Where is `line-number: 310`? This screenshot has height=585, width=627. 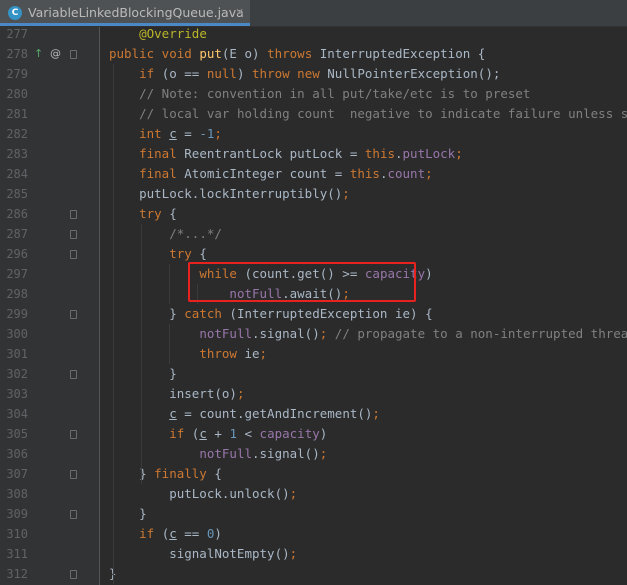
line-number: 310 is located at coordinates (17, 534).